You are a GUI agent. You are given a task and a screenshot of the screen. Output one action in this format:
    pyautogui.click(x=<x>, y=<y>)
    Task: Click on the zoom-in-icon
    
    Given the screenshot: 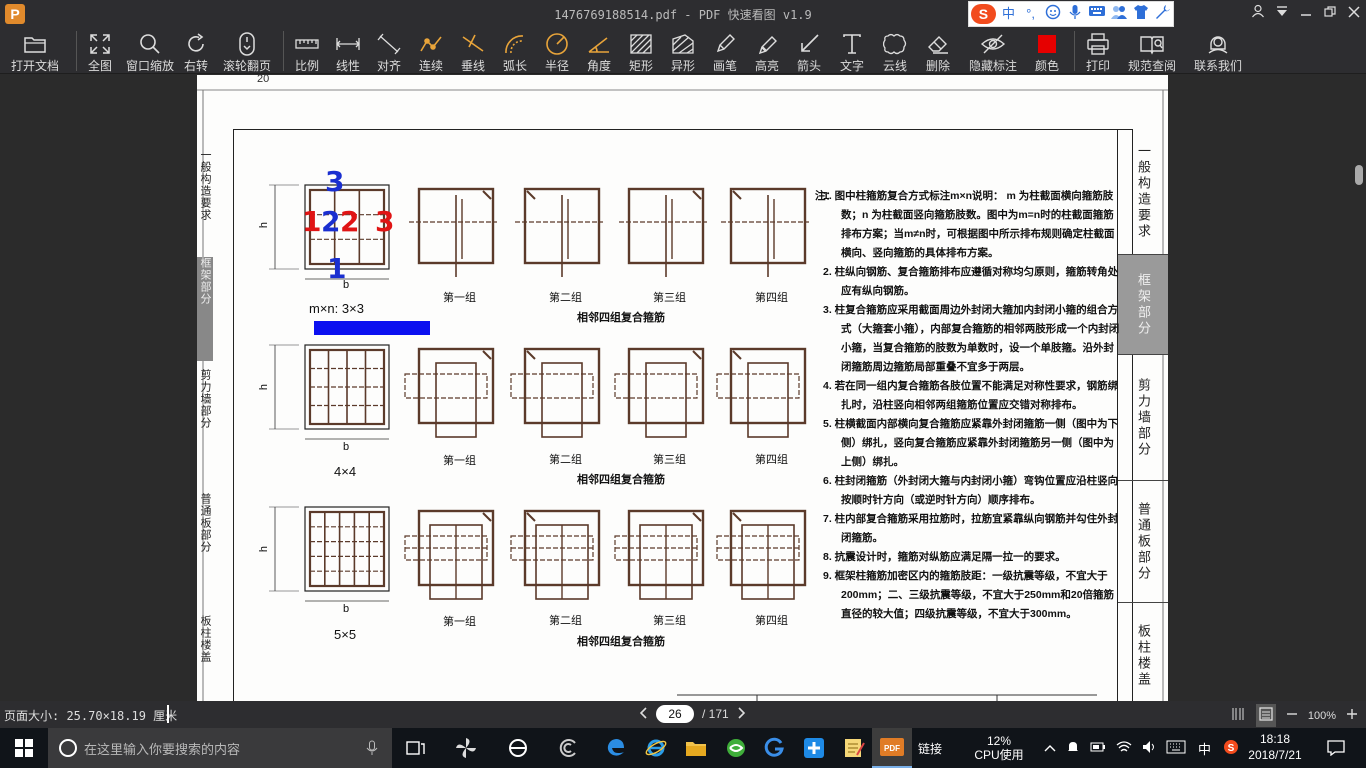 What is the action you would take?
    pyautogui.click(x=1352, y=715)
    